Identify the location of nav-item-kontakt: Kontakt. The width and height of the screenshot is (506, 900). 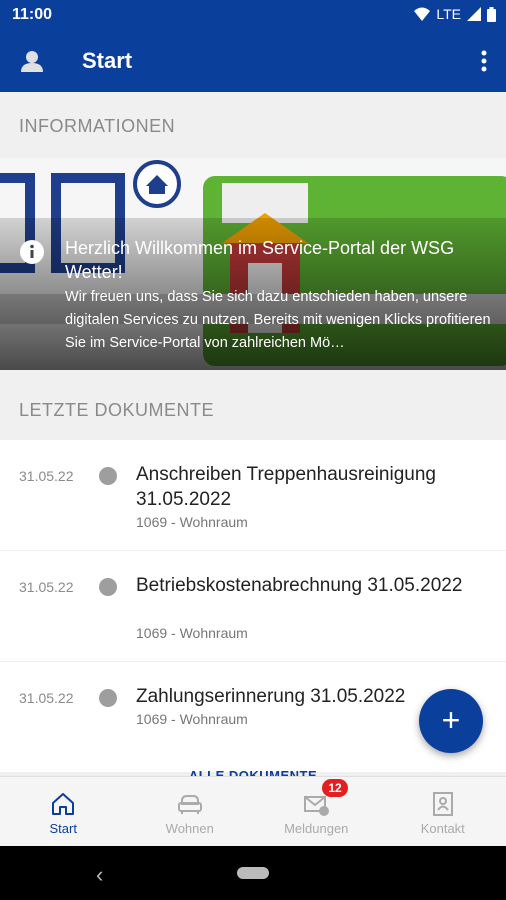
(443, 811).